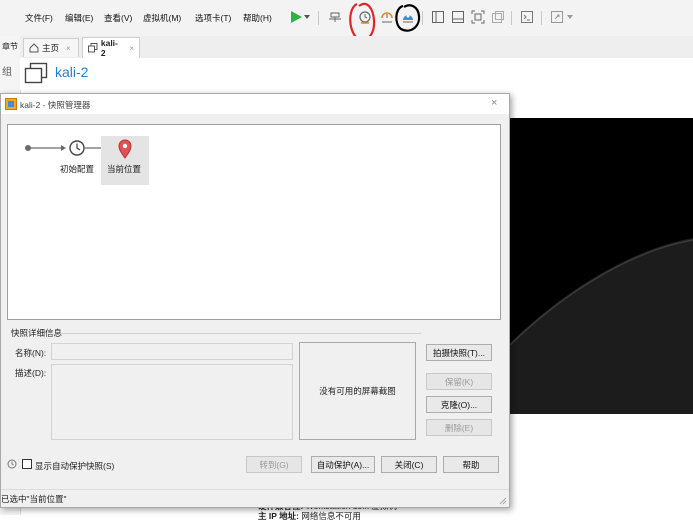 This screenshot has height=522, width=693. What do you see at coordinates (77, 169) in the screenshot?
I see `snapshot-label-initial: 初始配置` at bounding box center [77, 169].